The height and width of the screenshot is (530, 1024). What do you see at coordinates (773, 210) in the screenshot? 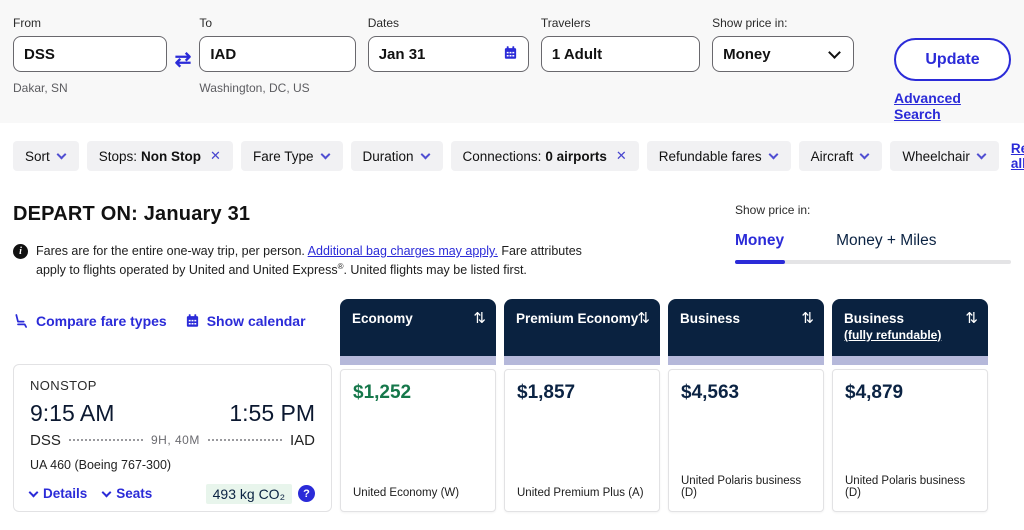
I see `price-toggle-label: Show price in:` at bounding box center [773, 210].